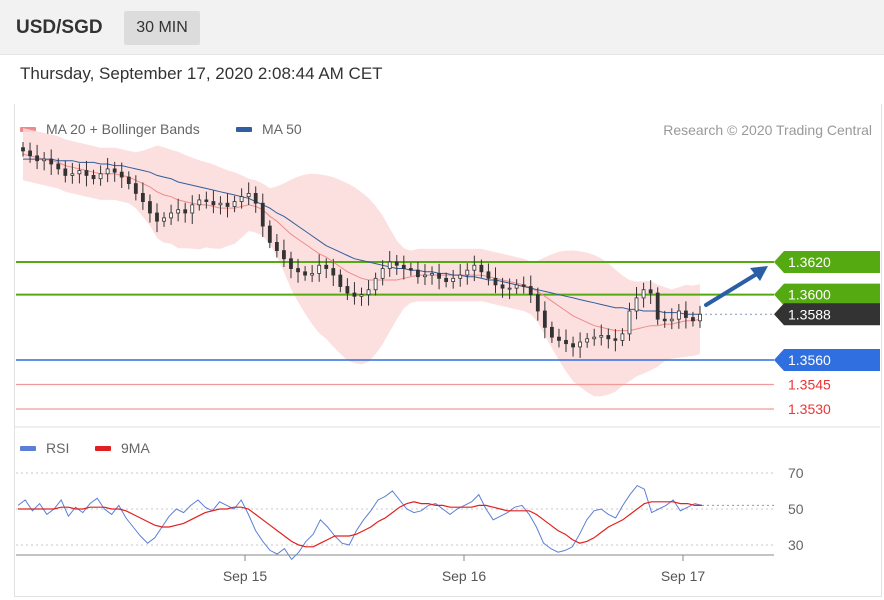  What do you see at coordinates (464, 576) in the screenshot?
I see `x-axis-tick-label: Sep 16` at bounding box center [464, 576].